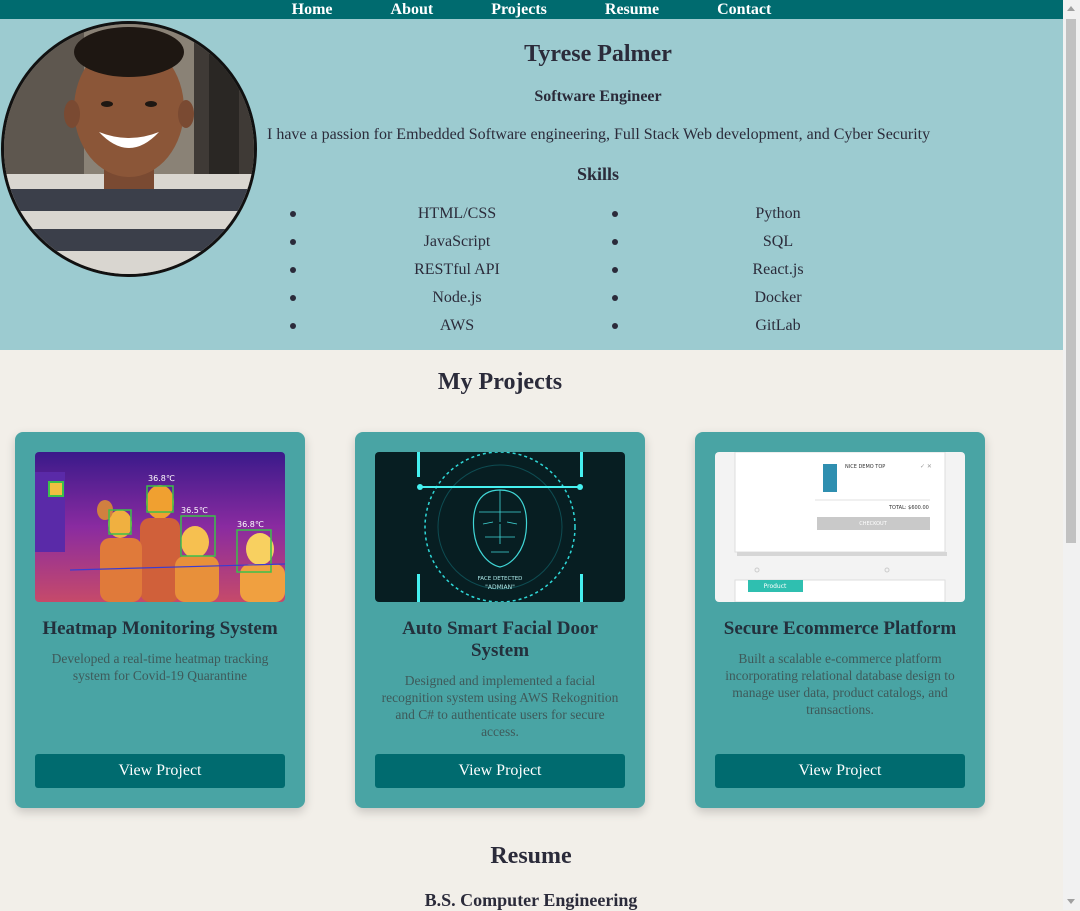  I want to click on thumb-label: TOTAL: $600.00, so click(908, 508).